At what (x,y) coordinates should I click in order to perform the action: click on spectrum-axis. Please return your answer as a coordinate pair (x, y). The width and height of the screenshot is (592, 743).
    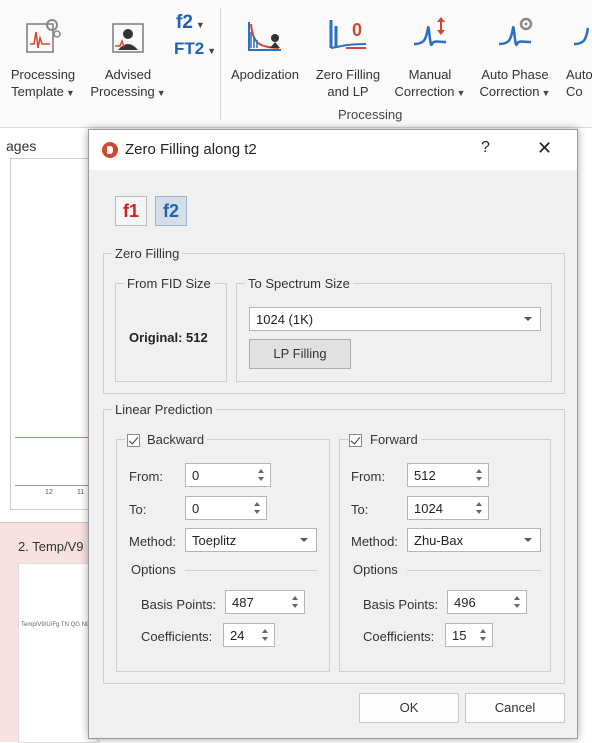
    Looking at the image, I should click on (52, 485).